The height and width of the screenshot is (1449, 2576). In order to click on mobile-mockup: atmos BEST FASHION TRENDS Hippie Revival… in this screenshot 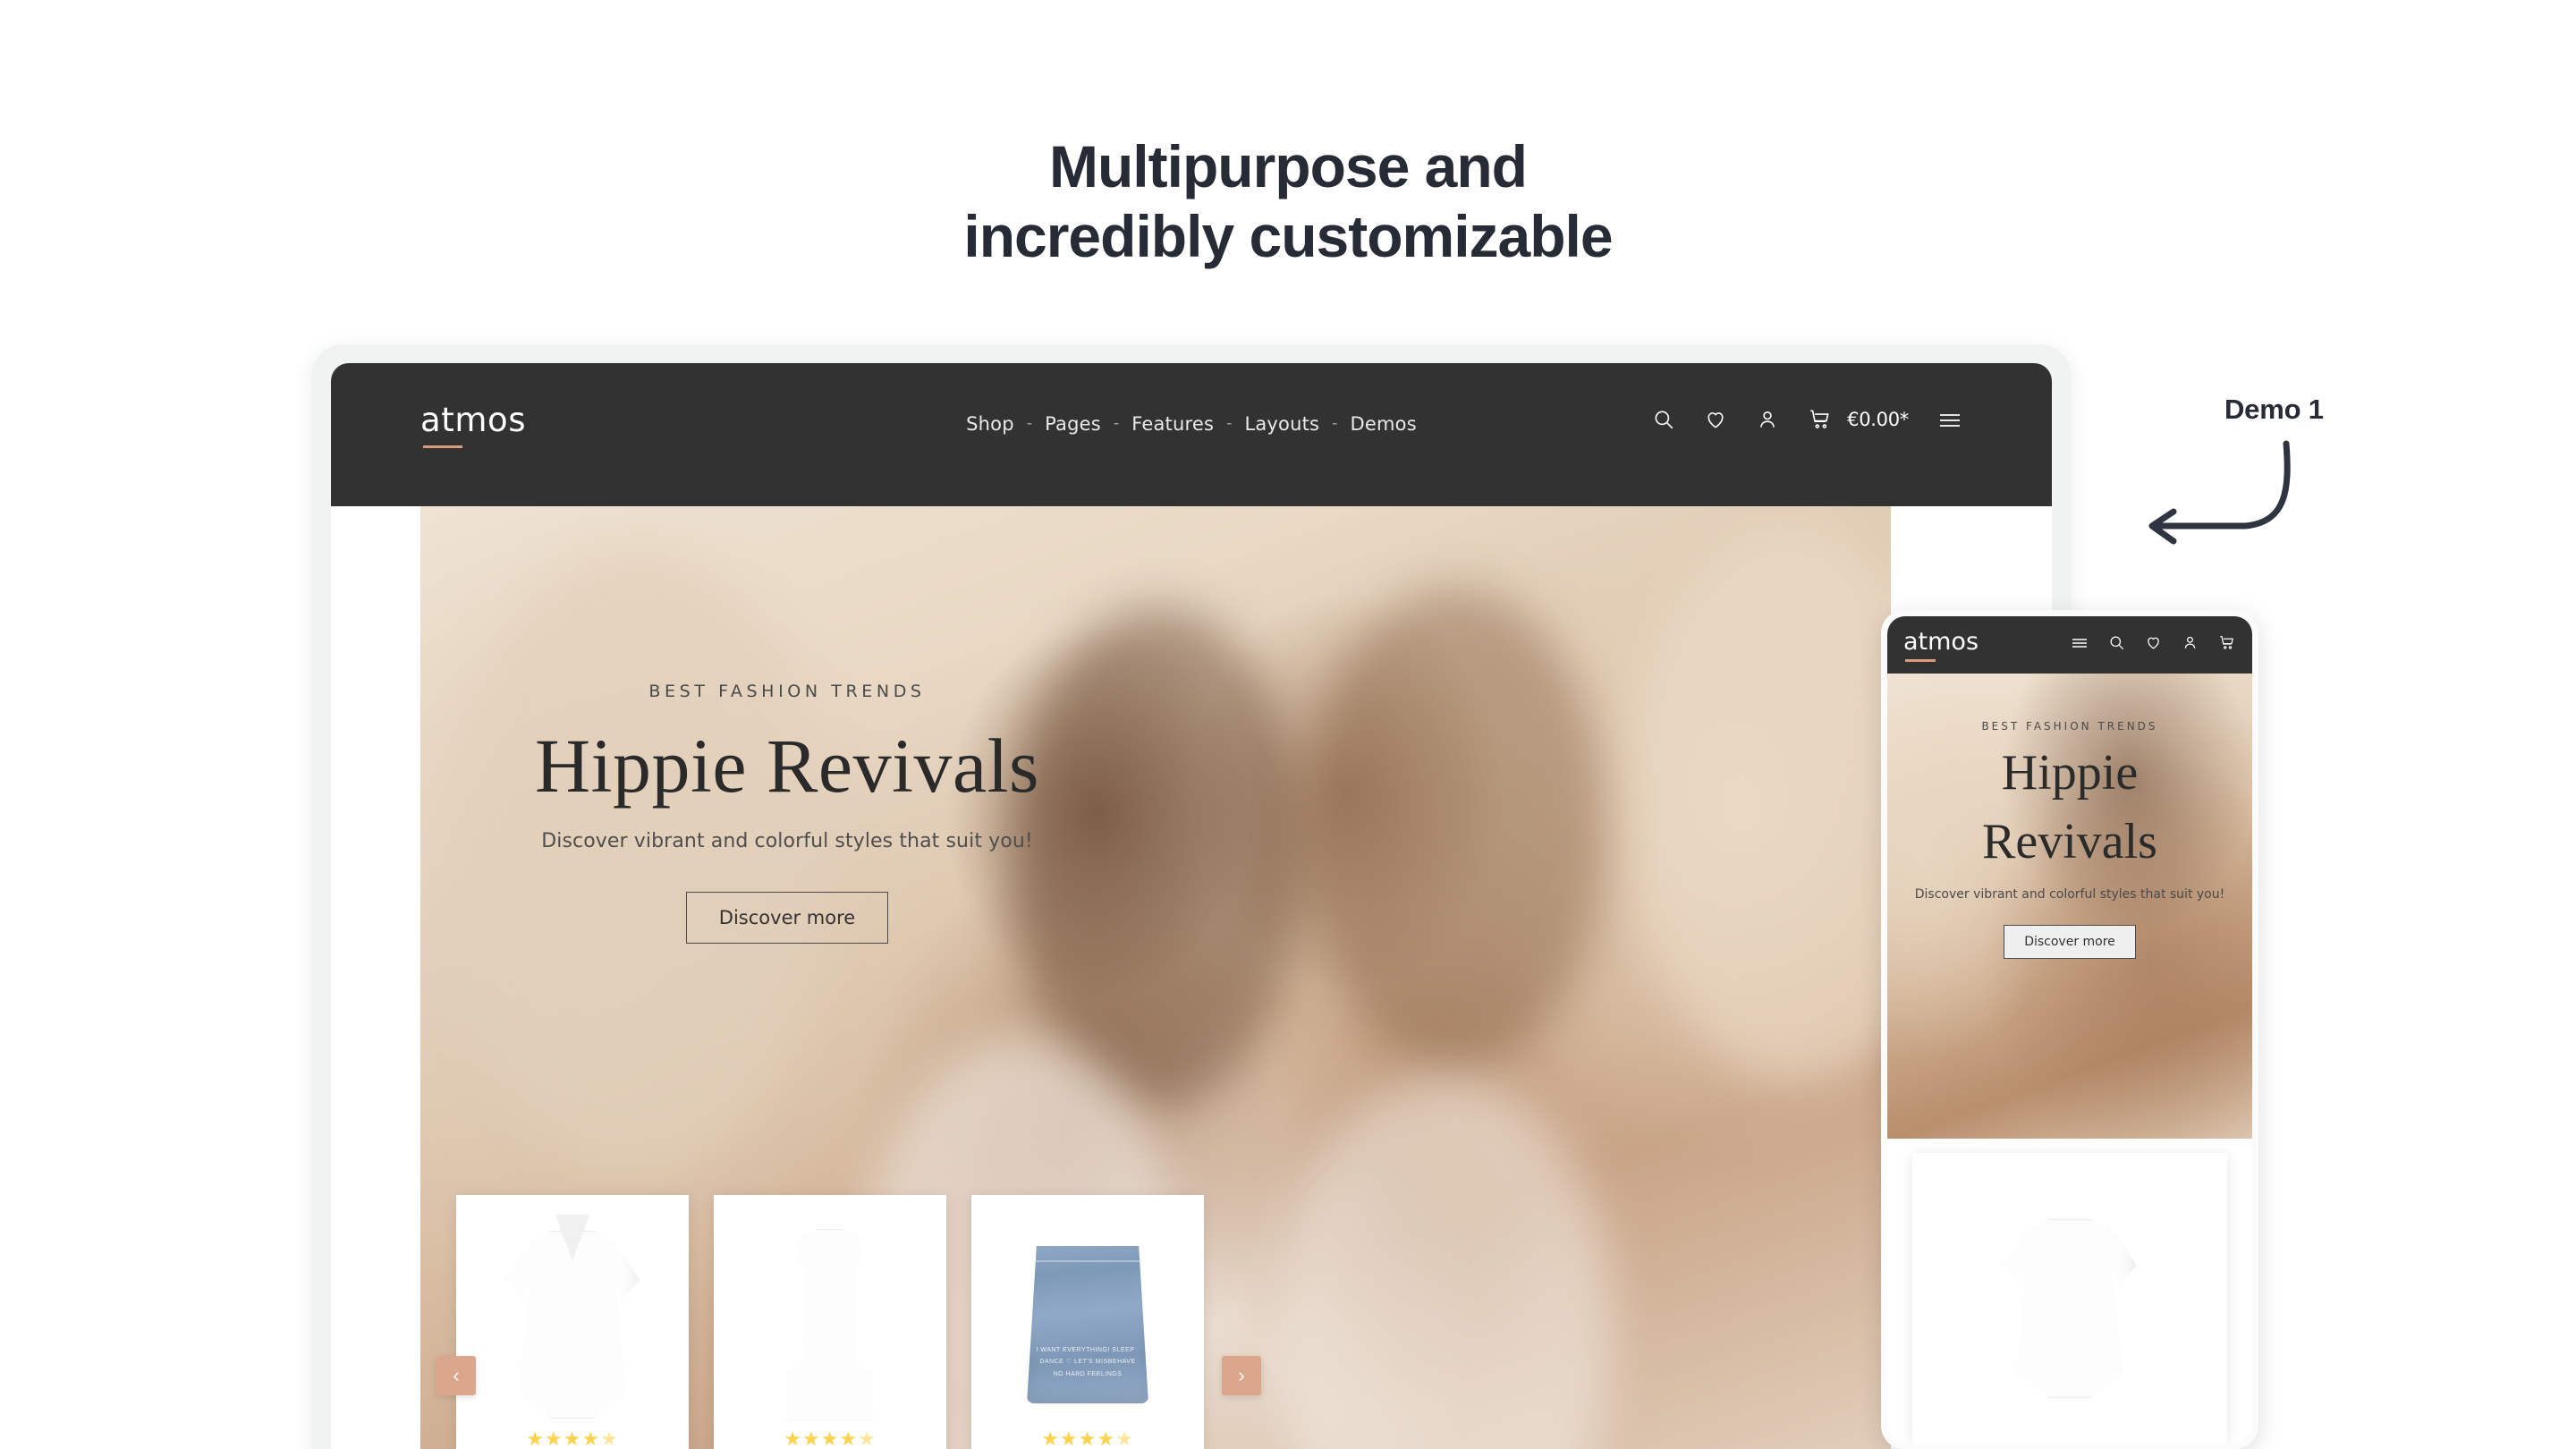, I will do `click(2069, 1029)`.